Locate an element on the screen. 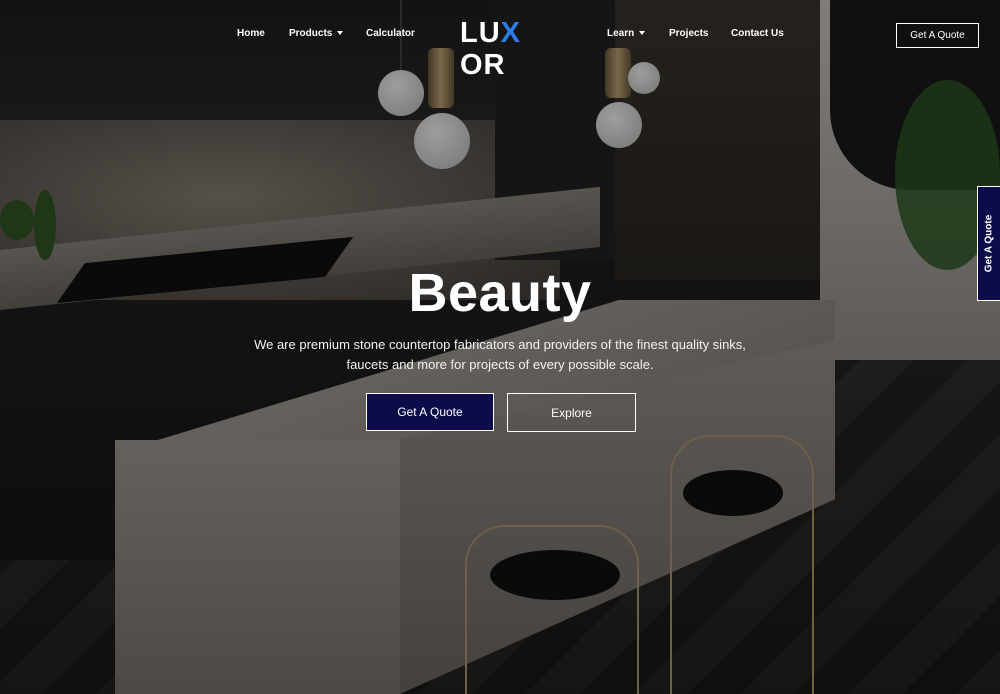 The image size is (1000, 694). side-tab-label: Get A Quote is located at coordinates (989, 243).